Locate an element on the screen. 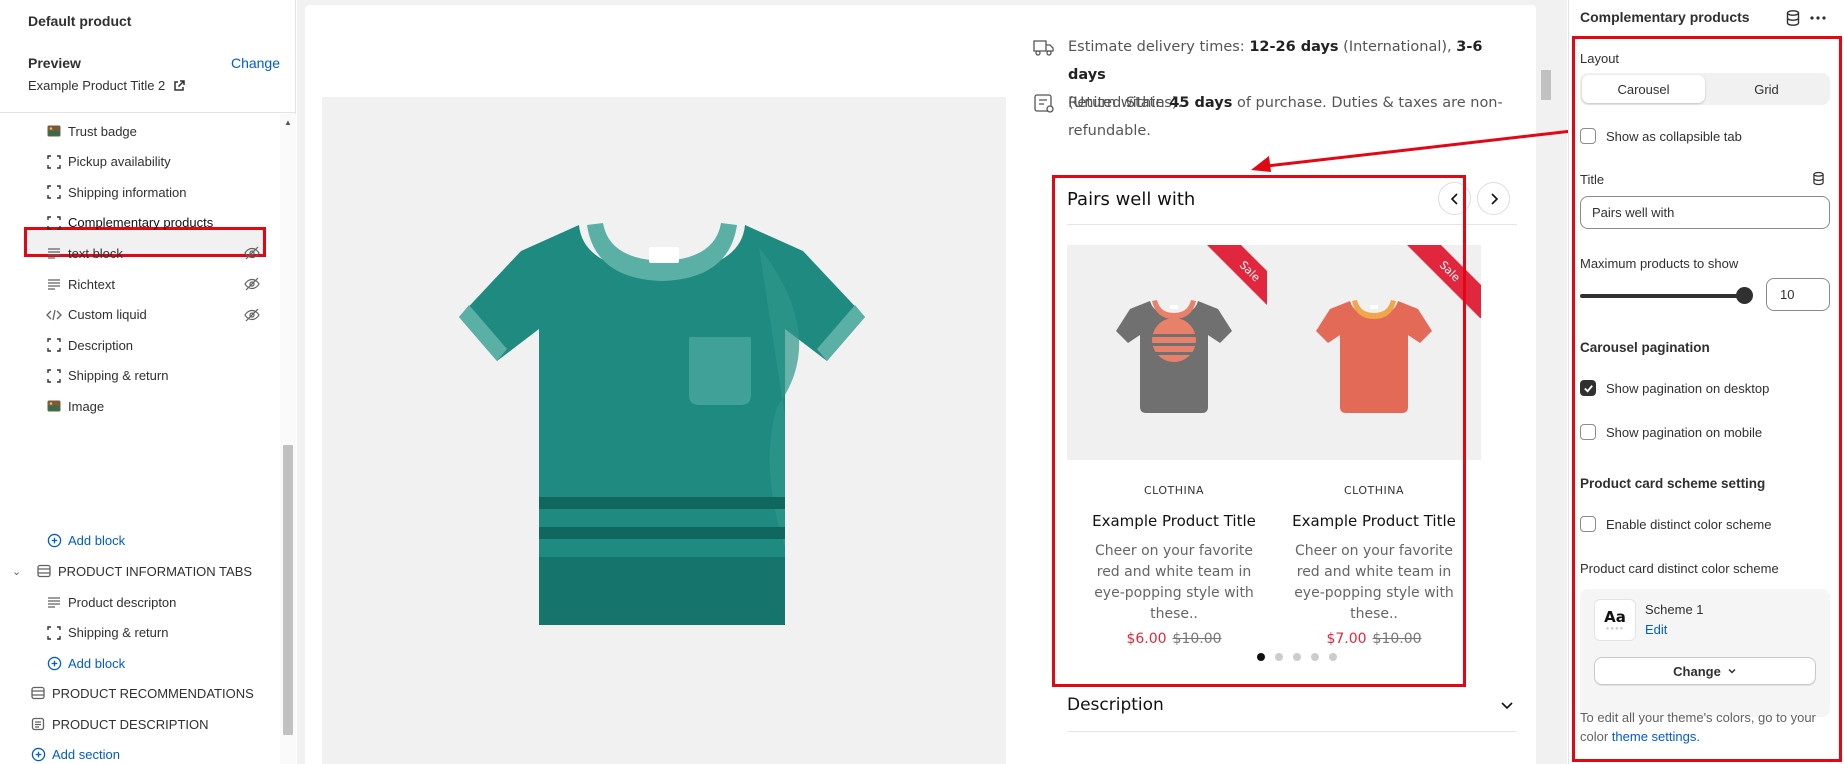  external-link-icon is located at coordinates (179, 85).